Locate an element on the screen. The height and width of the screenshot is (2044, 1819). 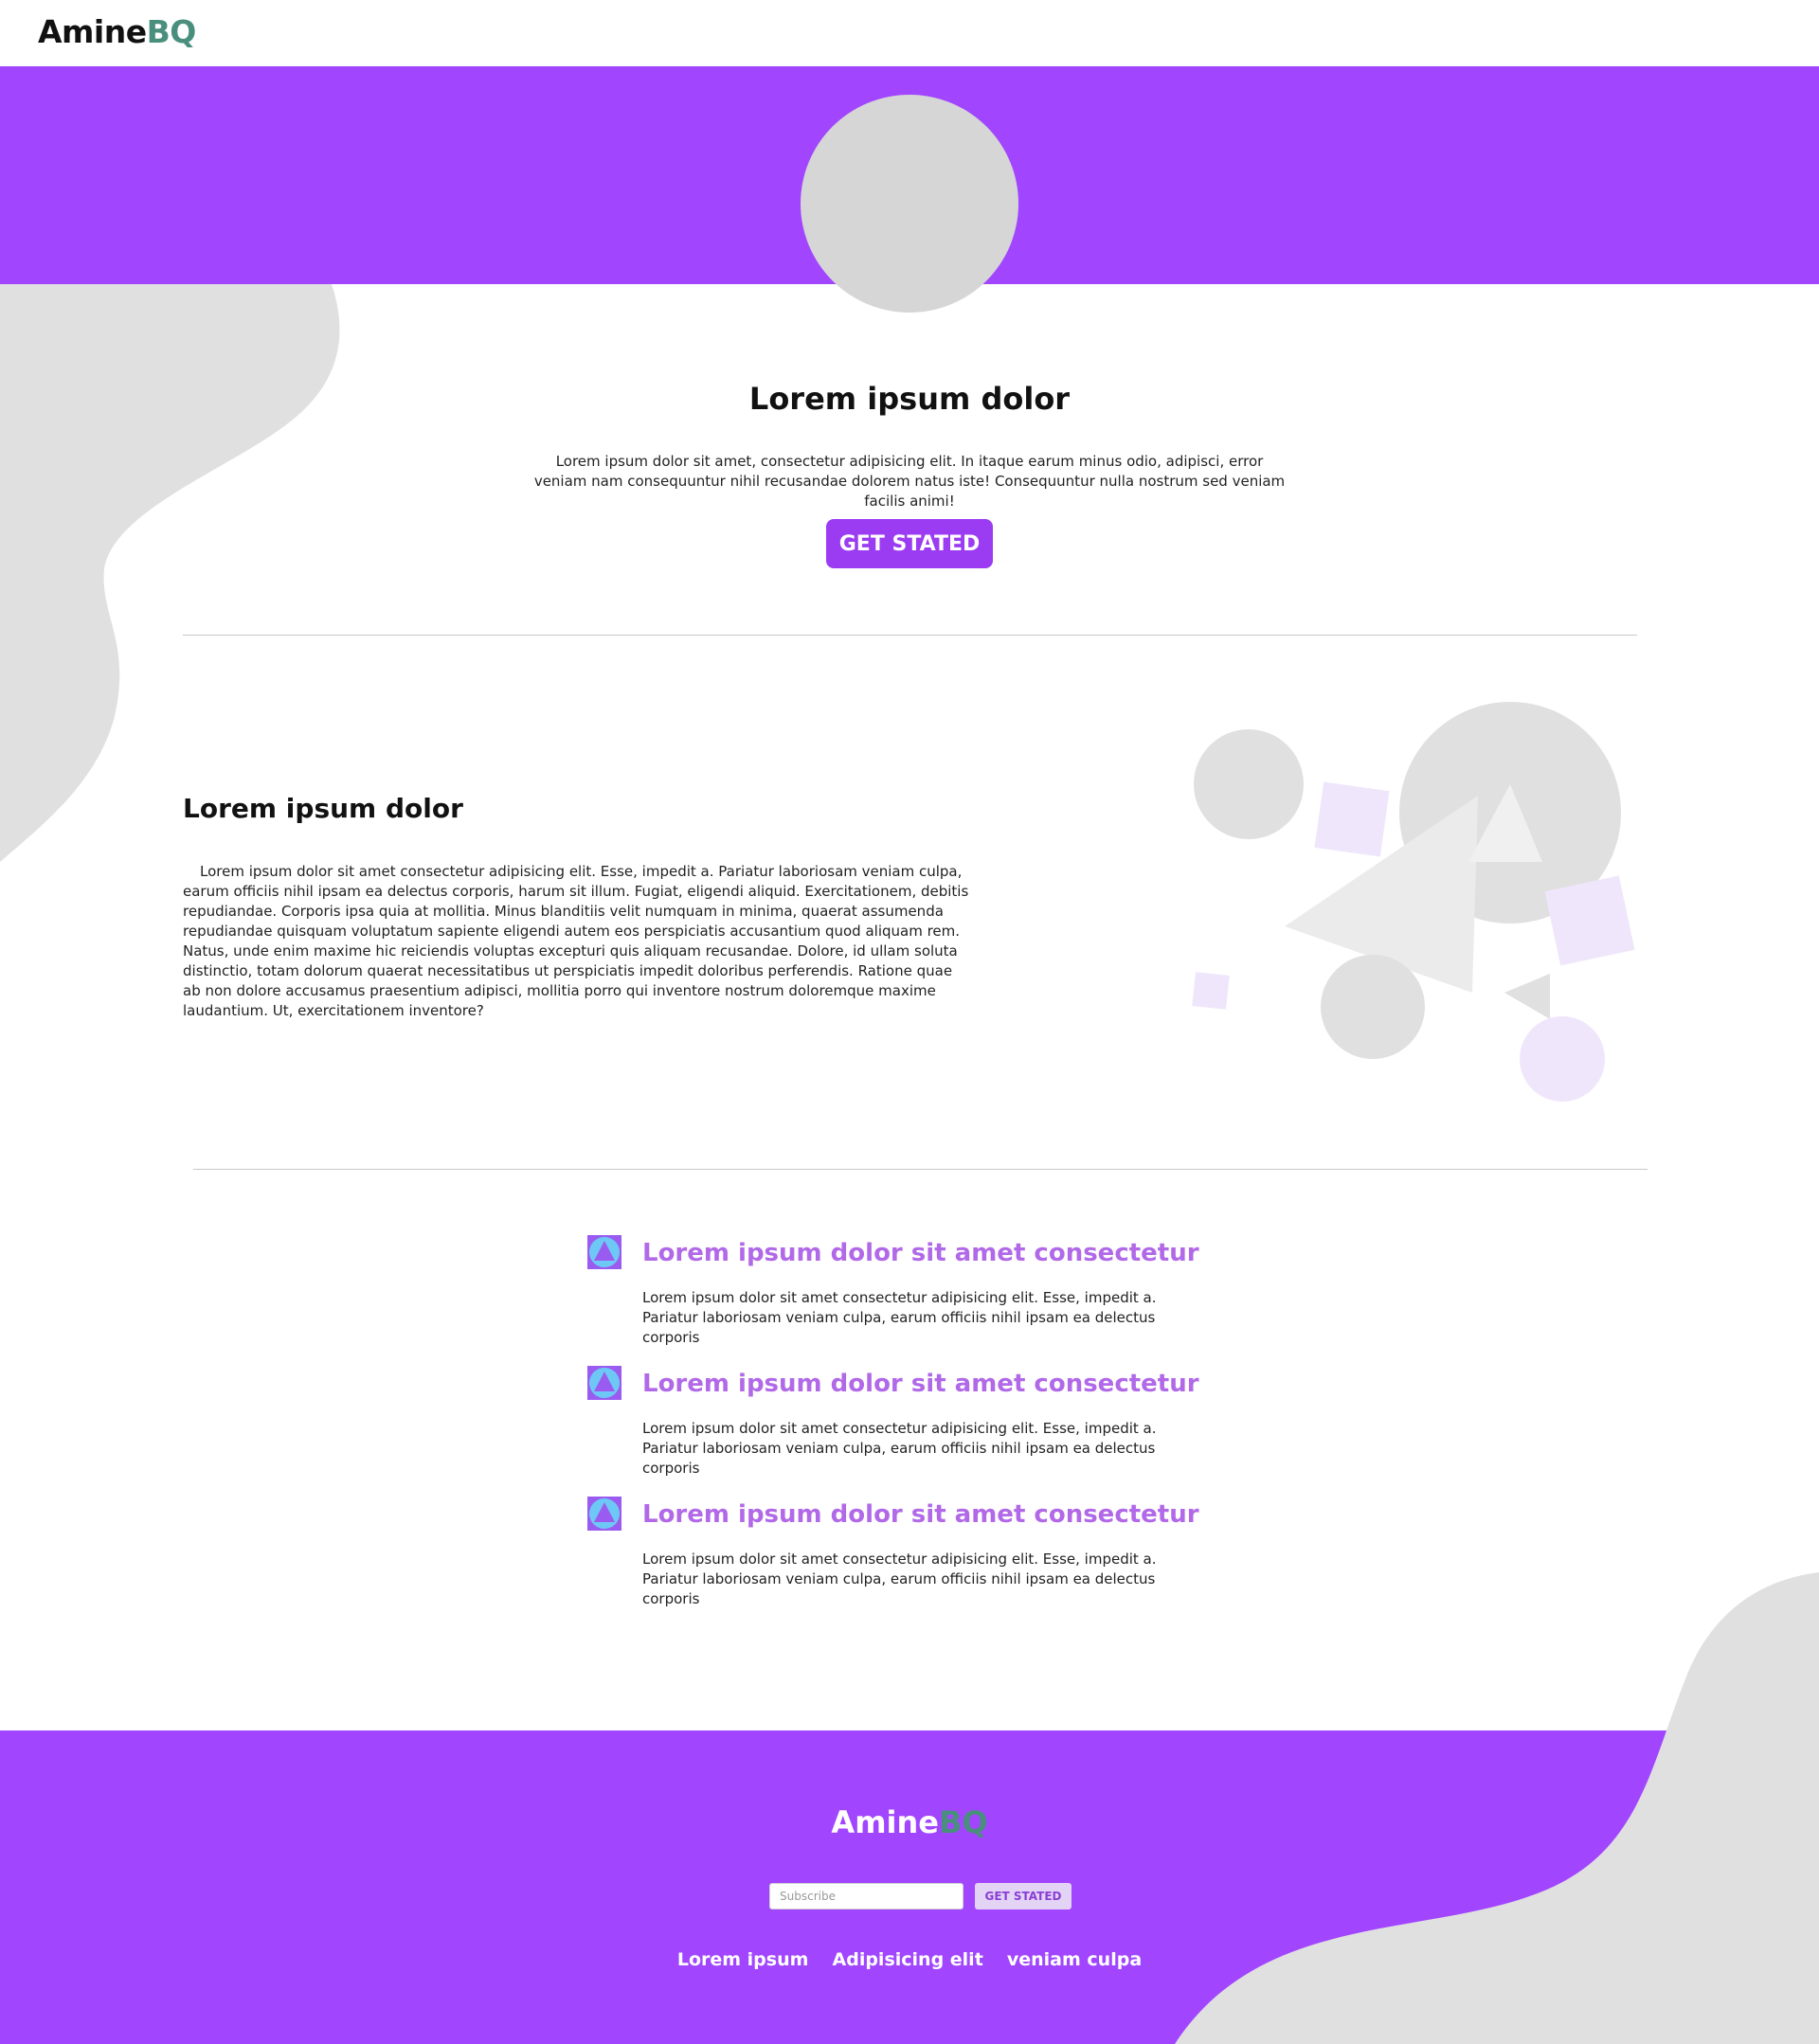
shape-square-small is located at coordinates (1211, 991).